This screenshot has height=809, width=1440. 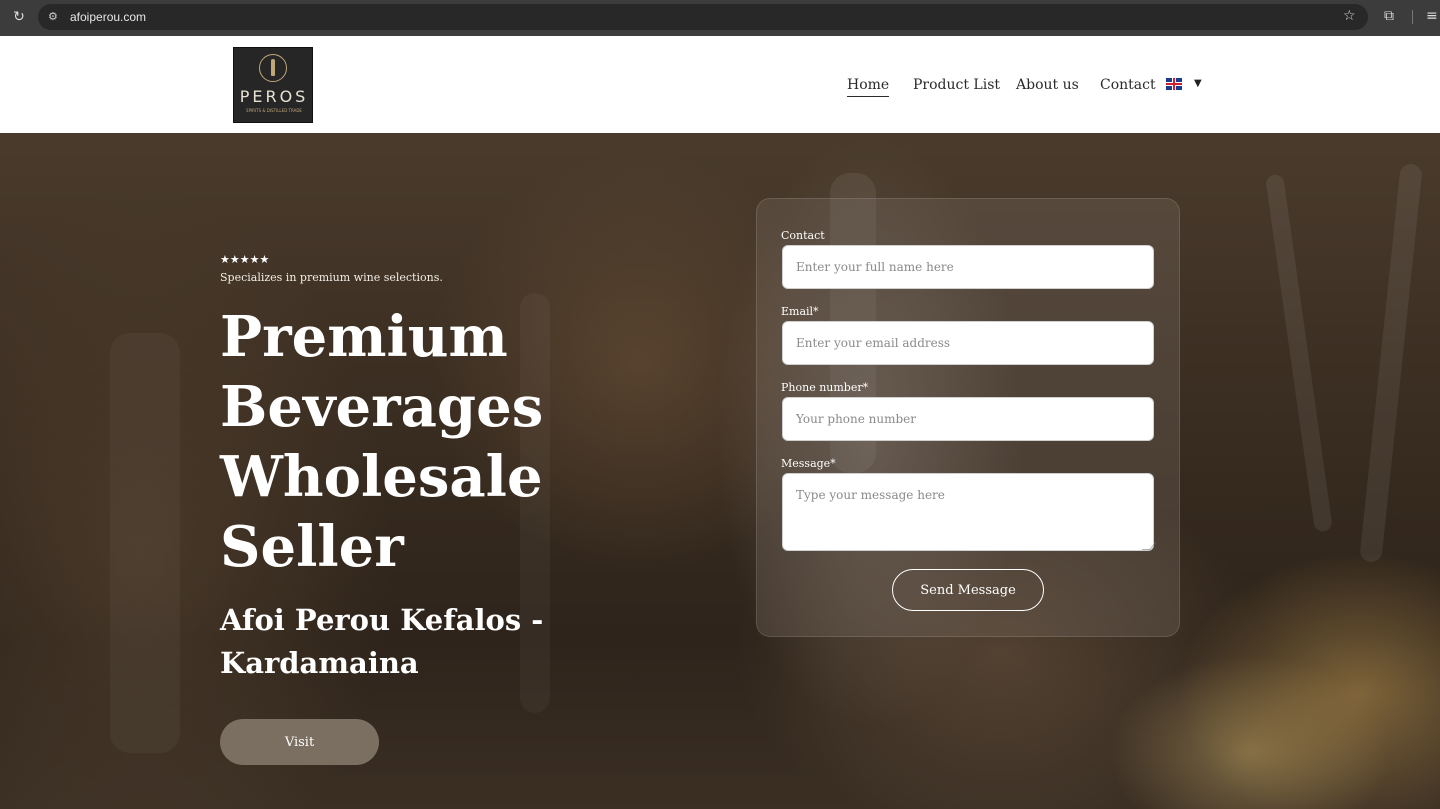 I want to click on email-label: Email*, so click(x=800, y=311).